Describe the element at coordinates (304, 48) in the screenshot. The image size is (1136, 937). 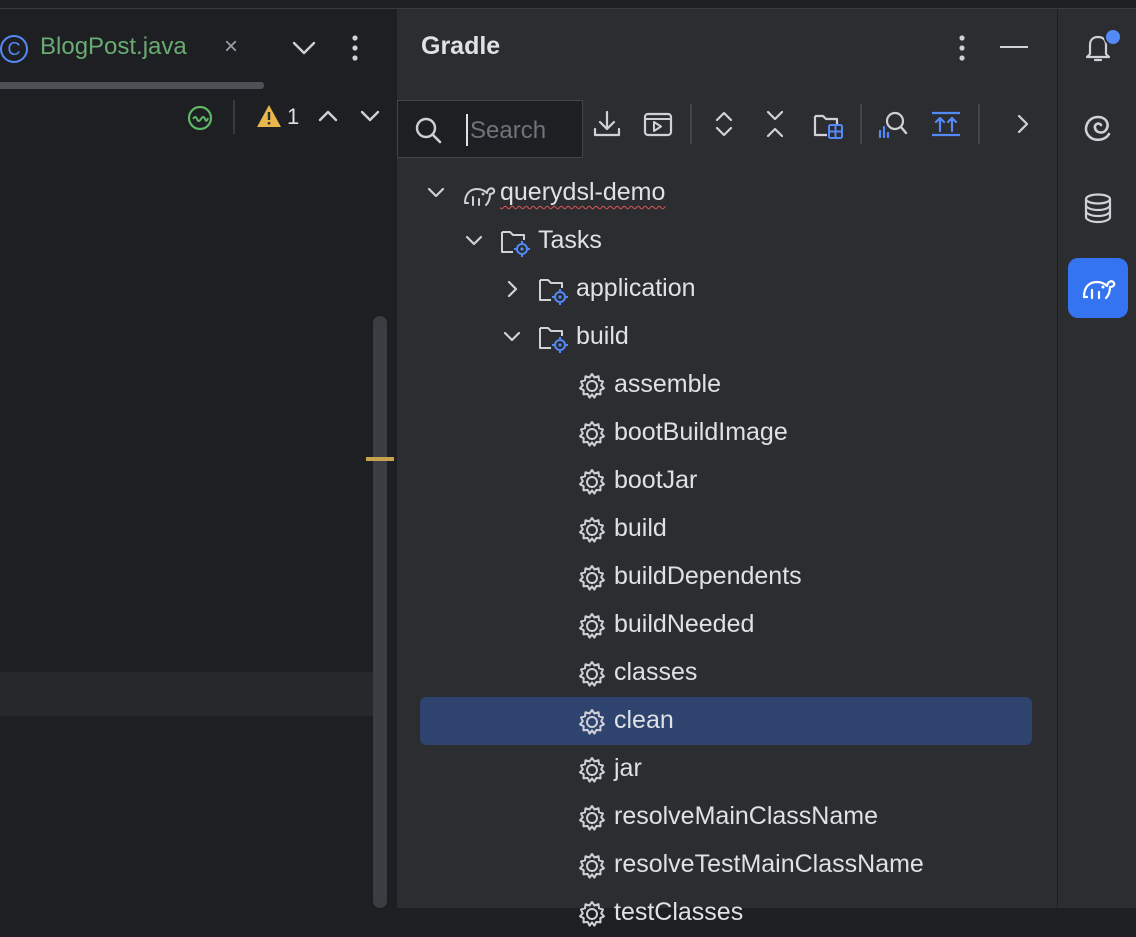
I see `tabs-dropdown-icon` at that location.